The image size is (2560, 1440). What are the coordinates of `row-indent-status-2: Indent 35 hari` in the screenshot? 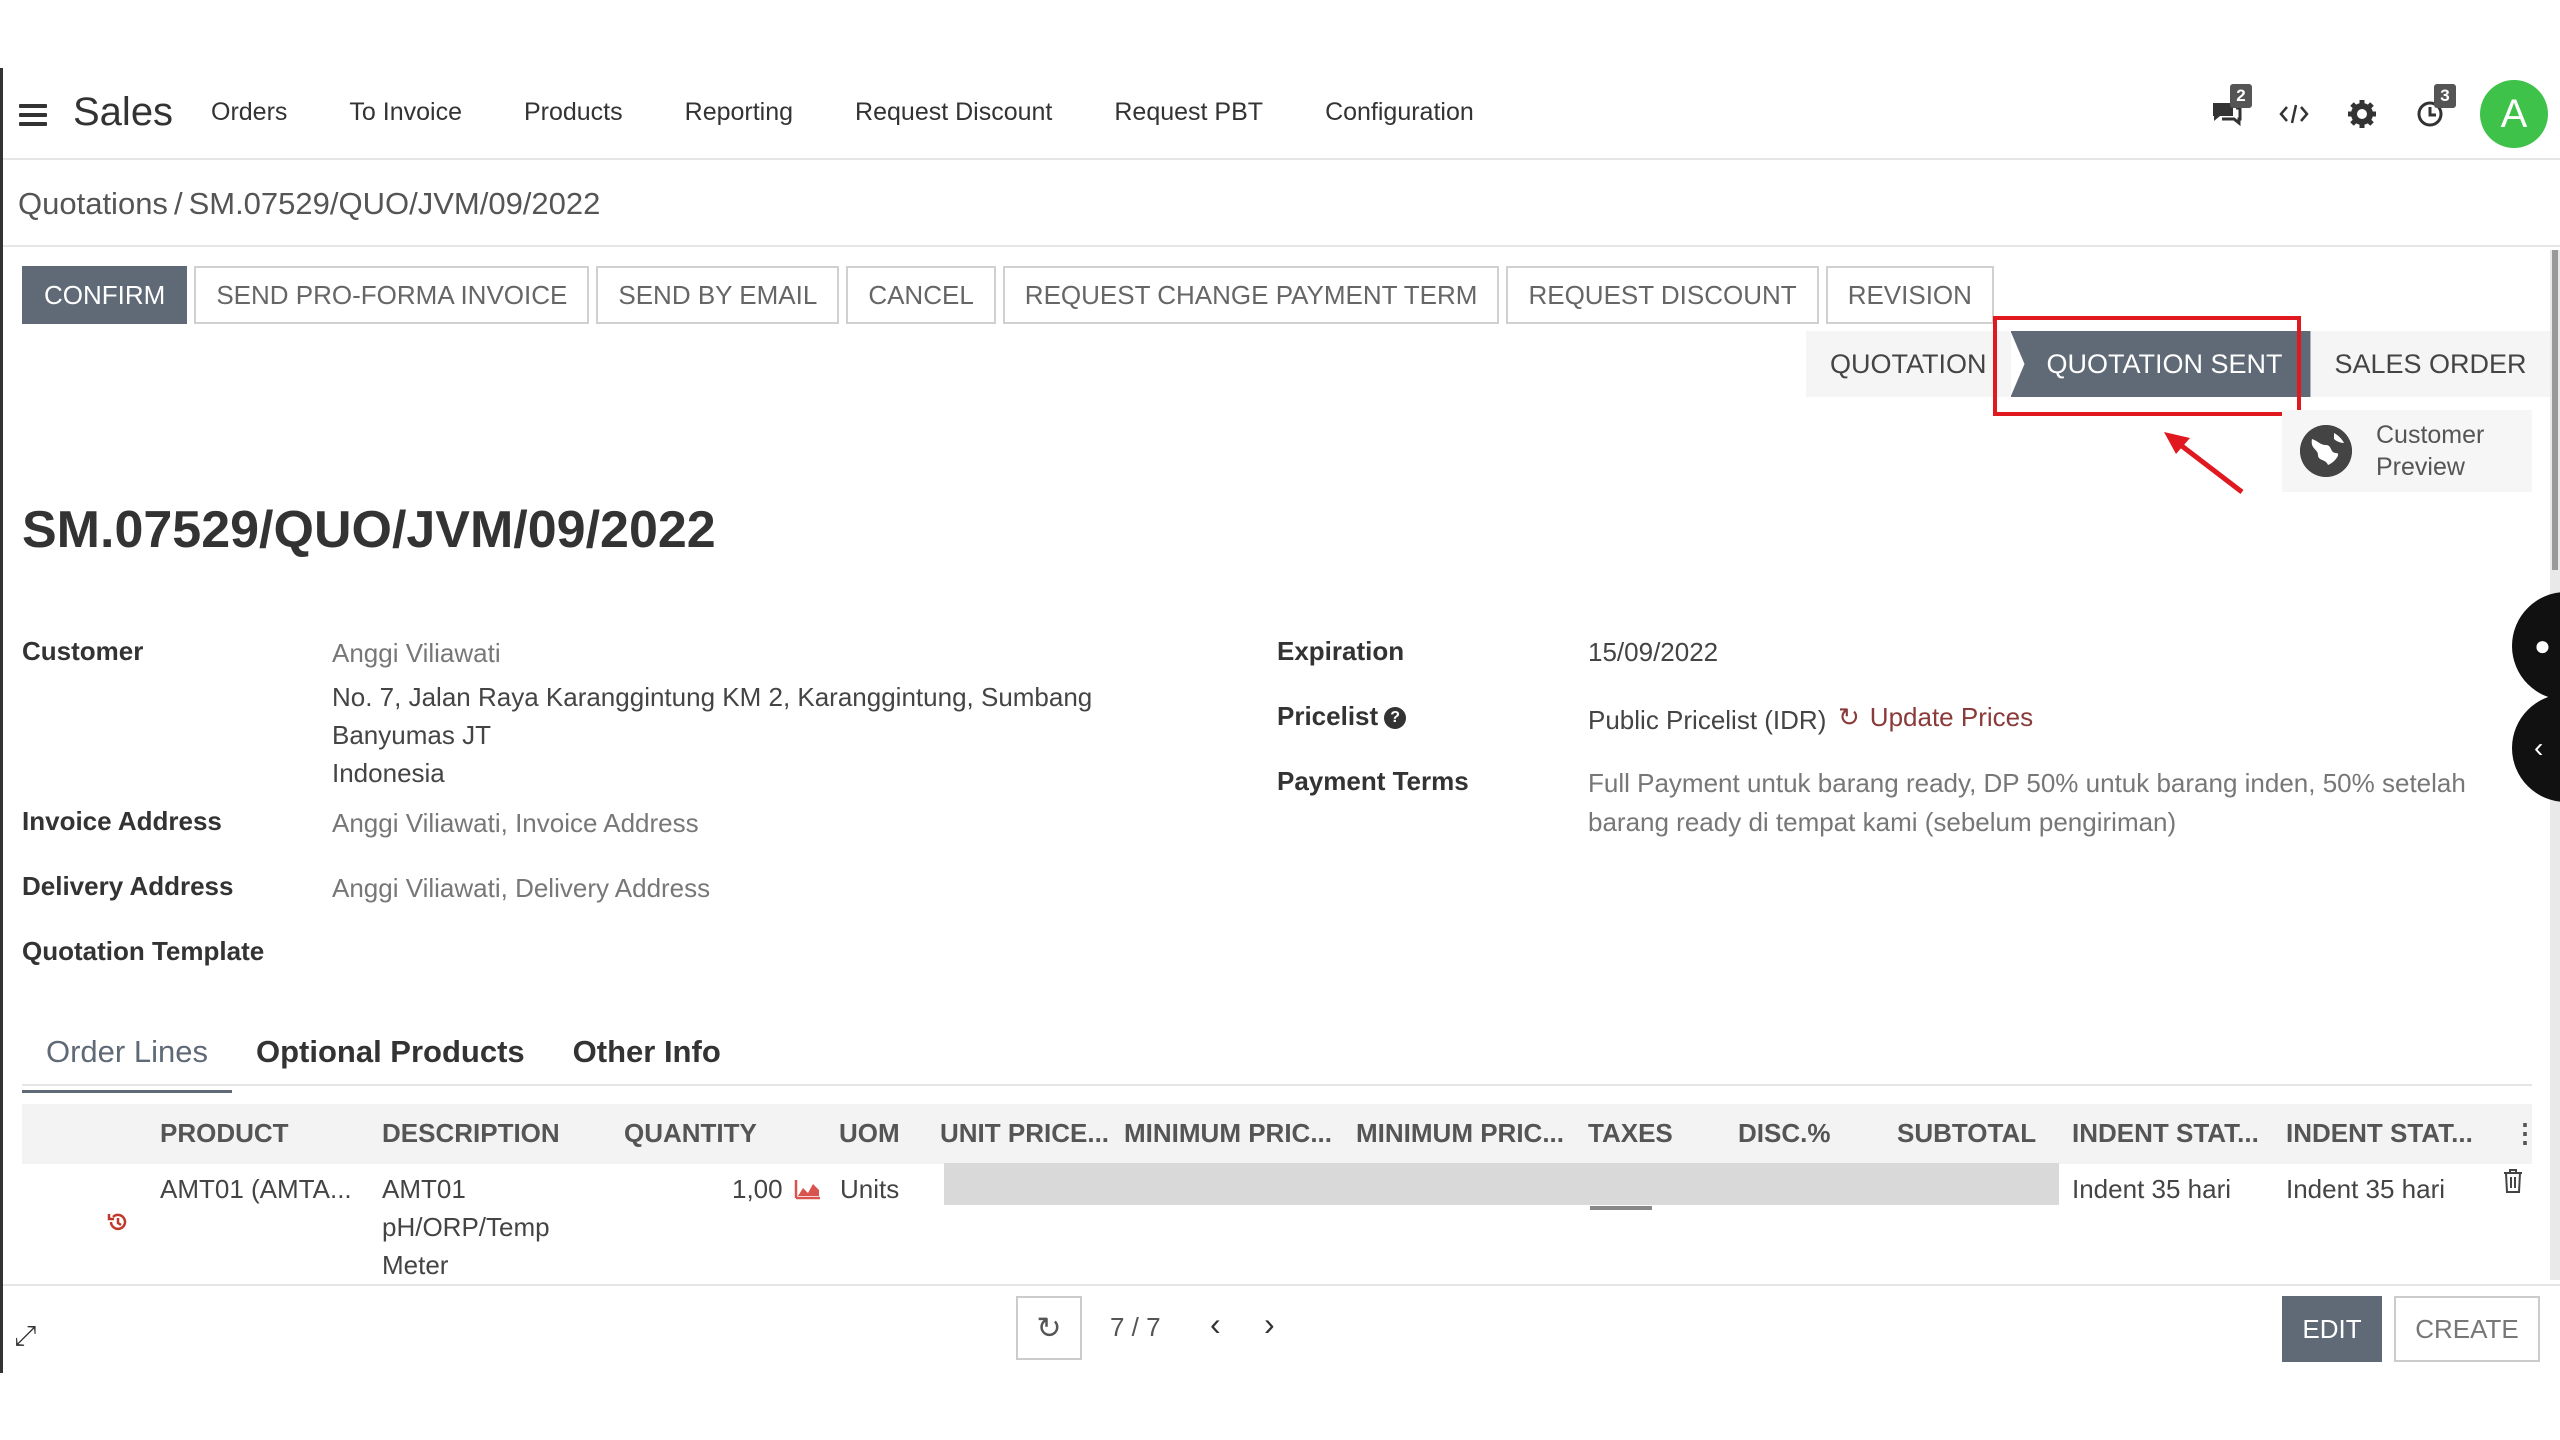 It's located at (2366, 1189).